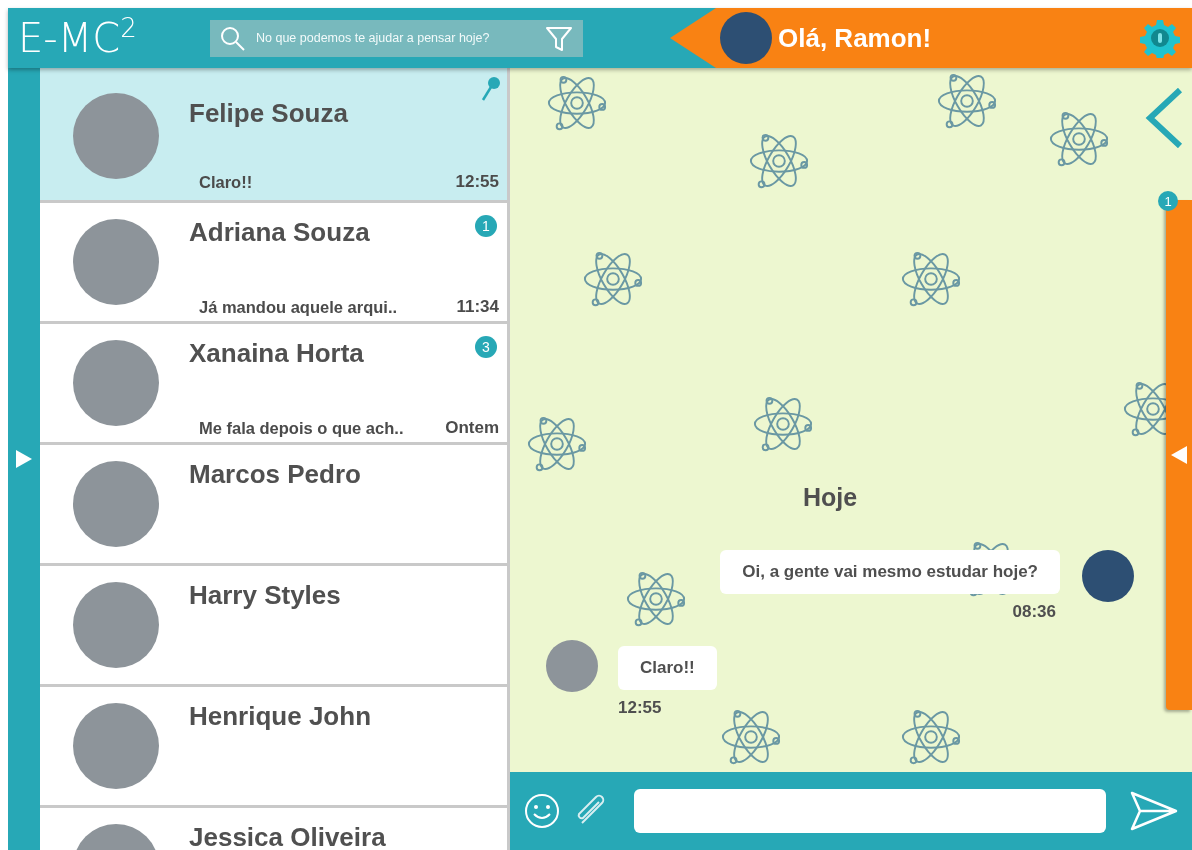 The image size is (1192, 850). Describe the element at coordinates (301, 428) in the screenshot. I see `message-preview: Me fala depois o que ach..` at that location.